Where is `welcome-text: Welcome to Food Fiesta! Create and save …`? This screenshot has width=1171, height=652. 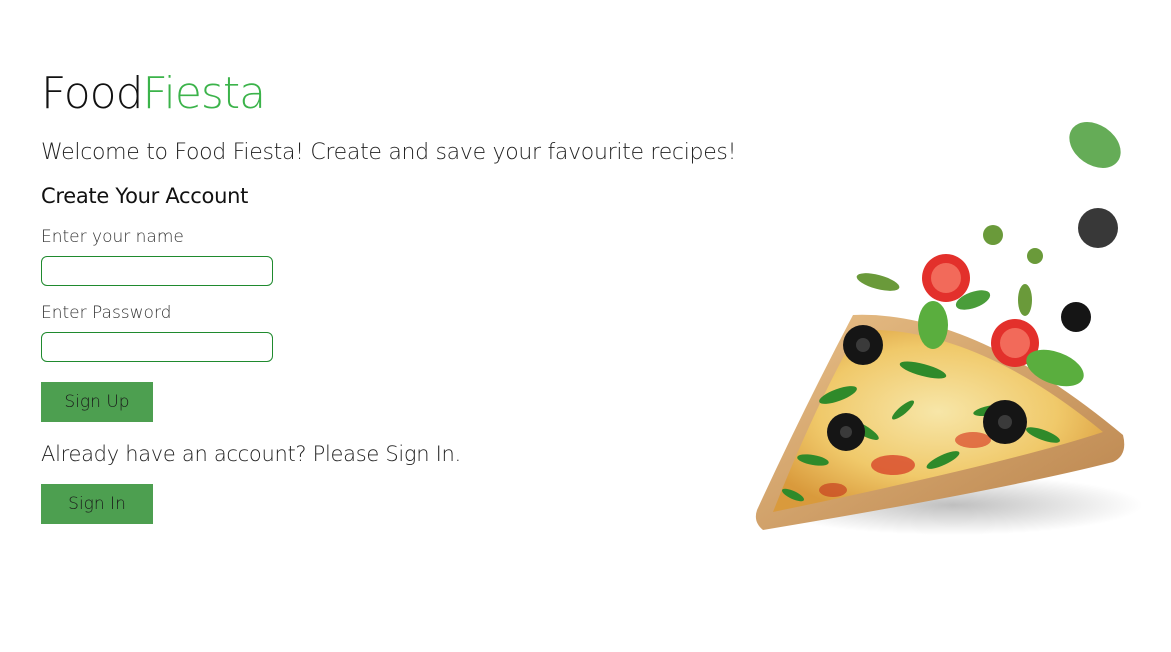 welcome-text: Welcome to Food Fiesta! Create and save … is located at coordinates (389, 152).